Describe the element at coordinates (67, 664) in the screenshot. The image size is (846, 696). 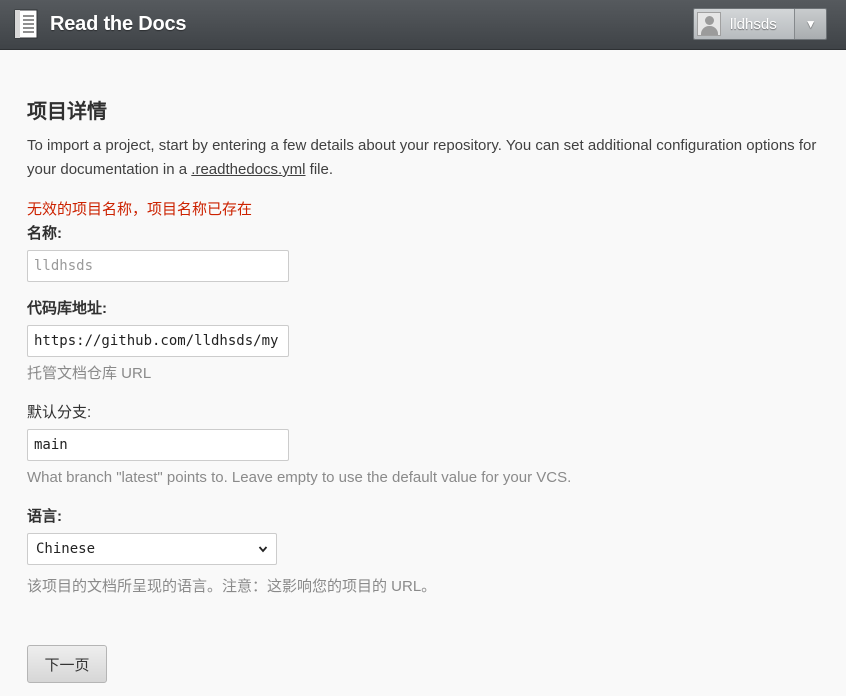
I see `next-page-button: 下一页` at that location.